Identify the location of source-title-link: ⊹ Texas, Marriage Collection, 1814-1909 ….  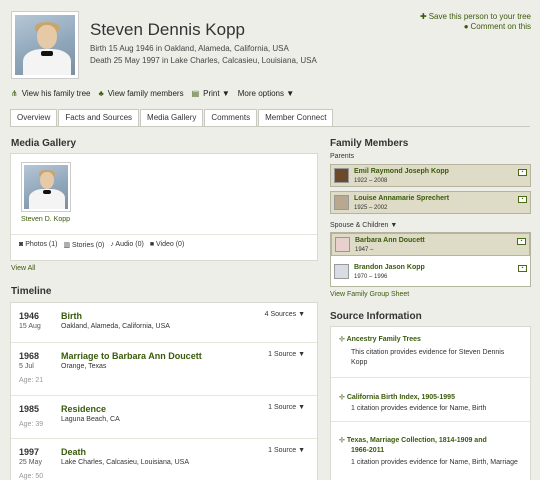
(413, 440).